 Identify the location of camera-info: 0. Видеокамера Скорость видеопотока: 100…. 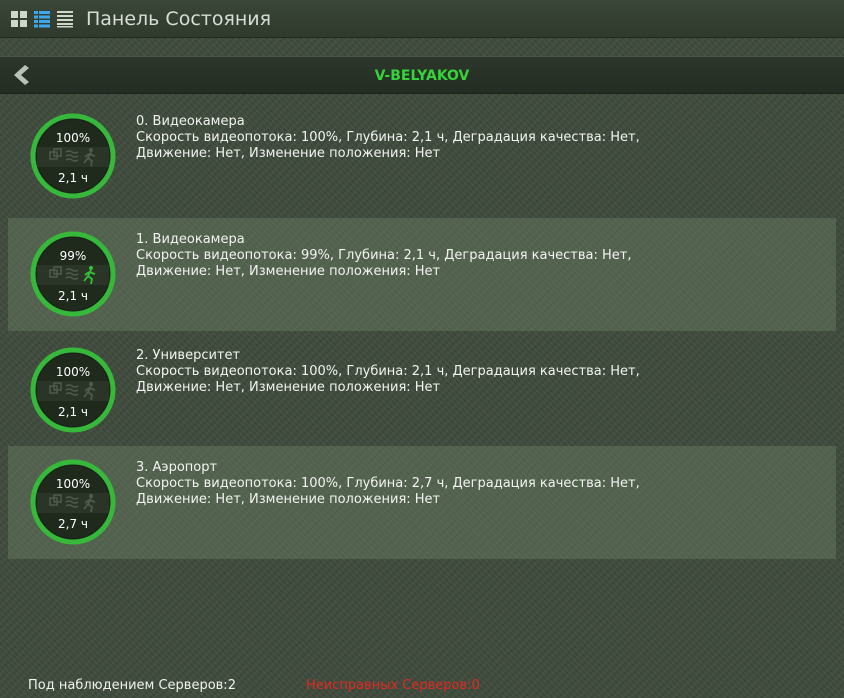
(481, 138).